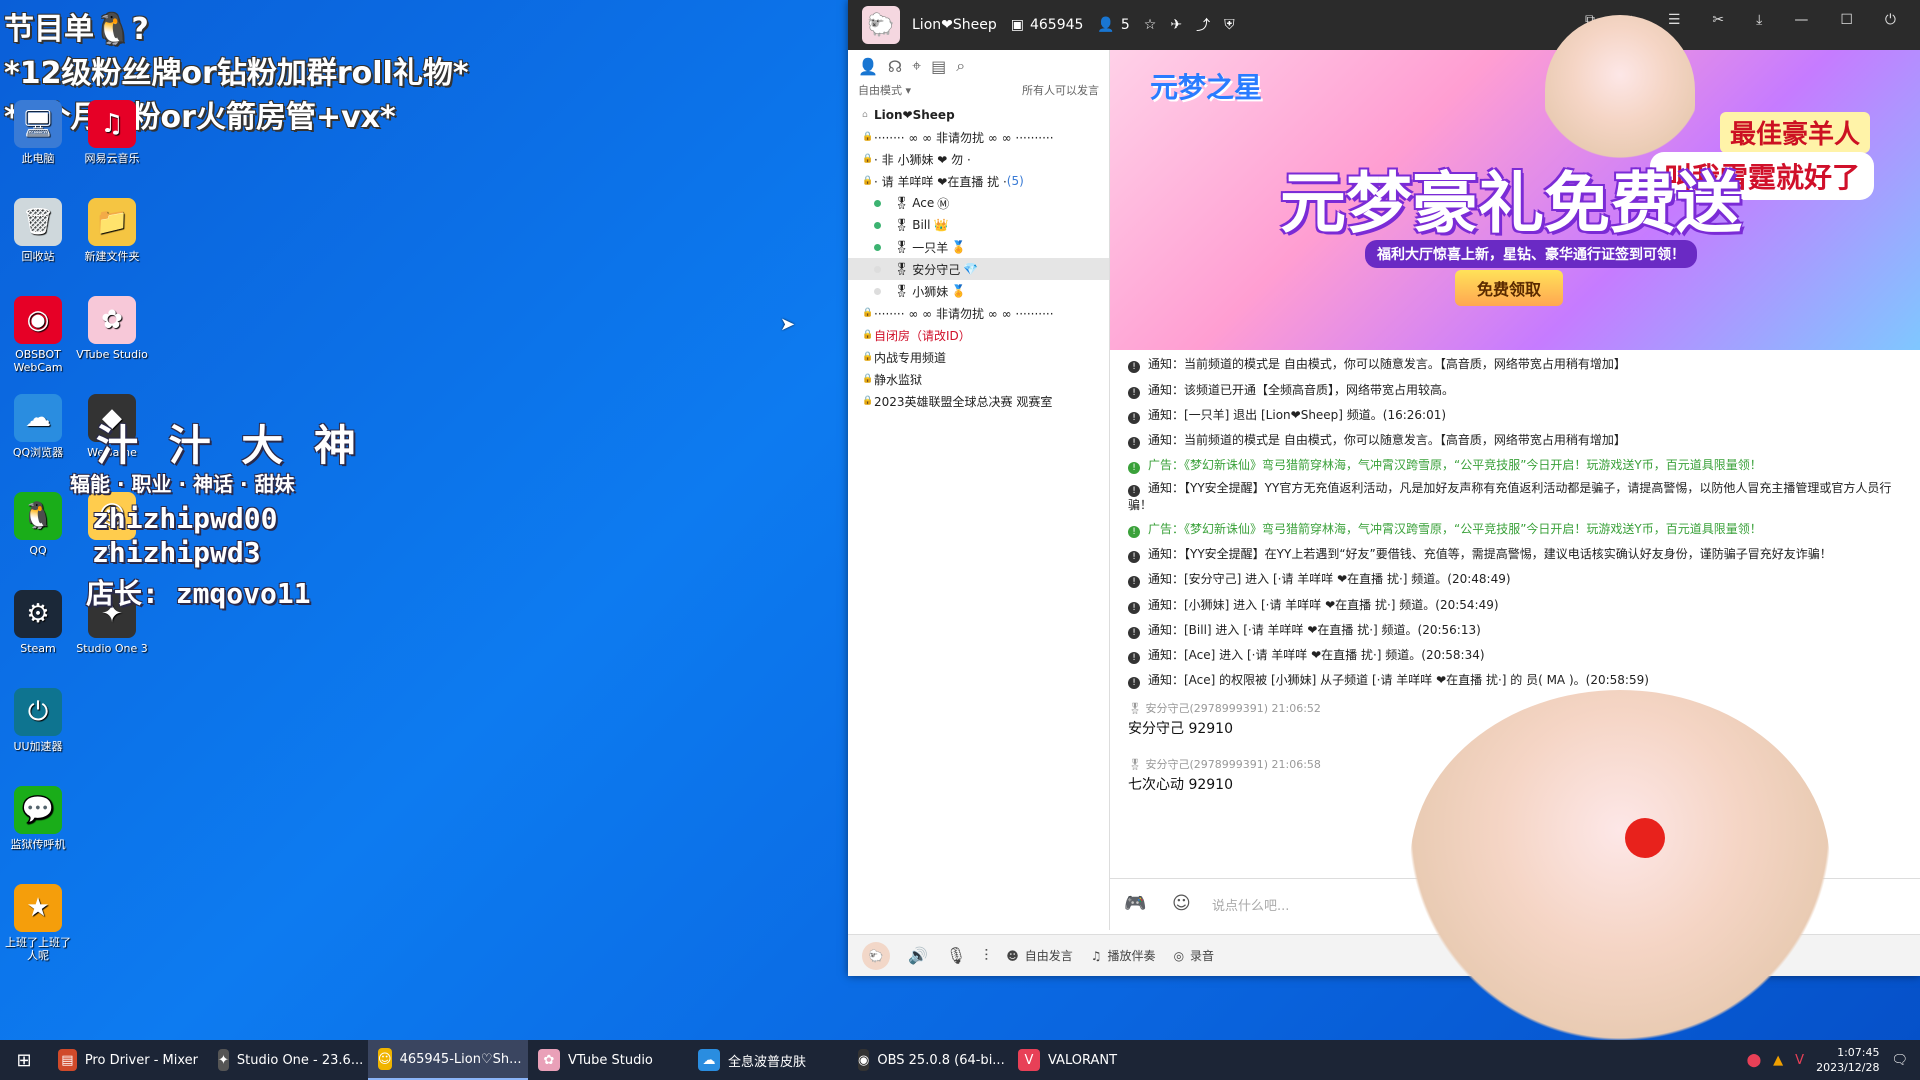 This screenshot has height=1080, width=1920. I want to click on record-button: ◎ 录音, so click(1194, 955).